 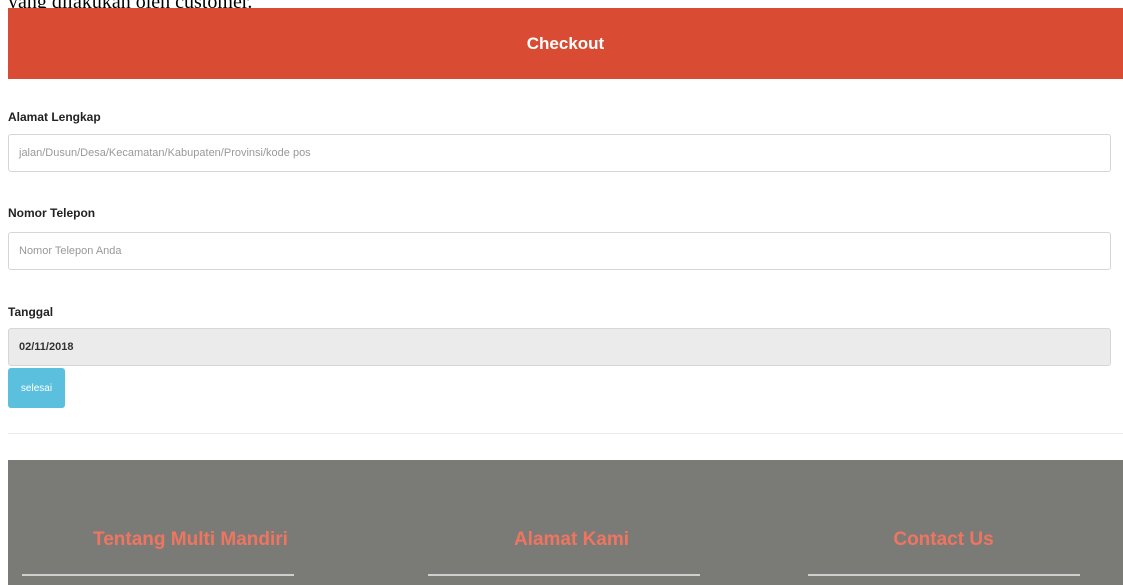 What do you see at coordinates (559, 347) in the screenshot?
I see `date-field: 02/11/2018` at bounding box center [559, 347].